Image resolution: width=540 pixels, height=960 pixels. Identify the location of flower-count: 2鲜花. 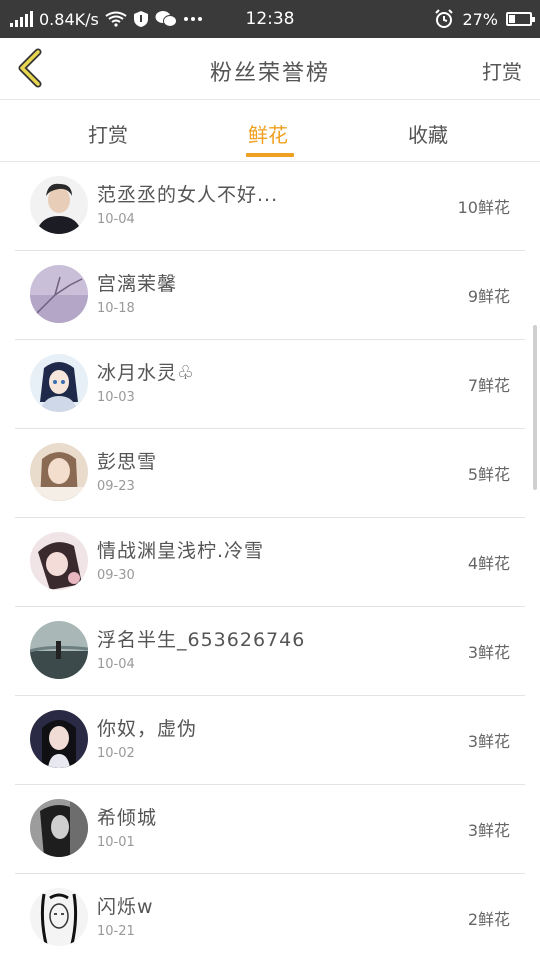
(488, 919).